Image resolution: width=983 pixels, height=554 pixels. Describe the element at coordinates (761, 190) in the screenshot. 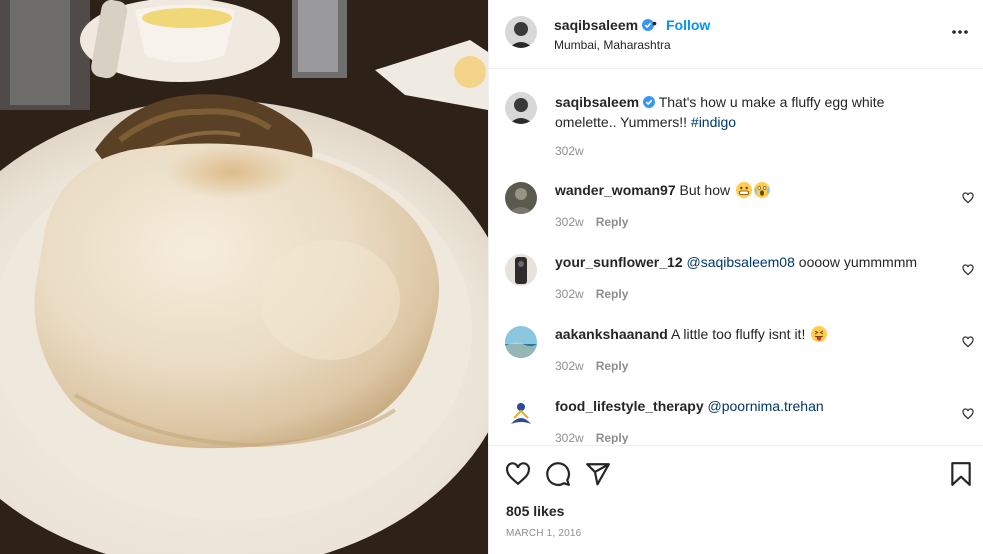

I see `scream-emoji` at that location.